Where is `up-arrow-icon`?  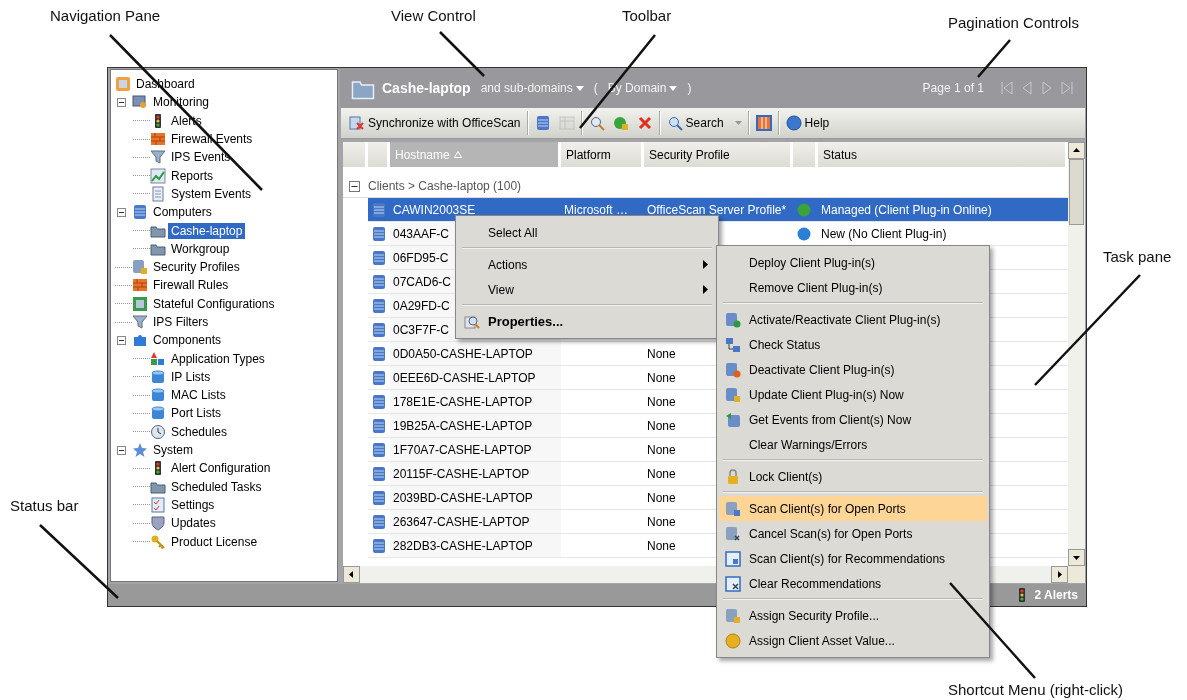
up-arrow-icon is located at coordinates (1076, 150).